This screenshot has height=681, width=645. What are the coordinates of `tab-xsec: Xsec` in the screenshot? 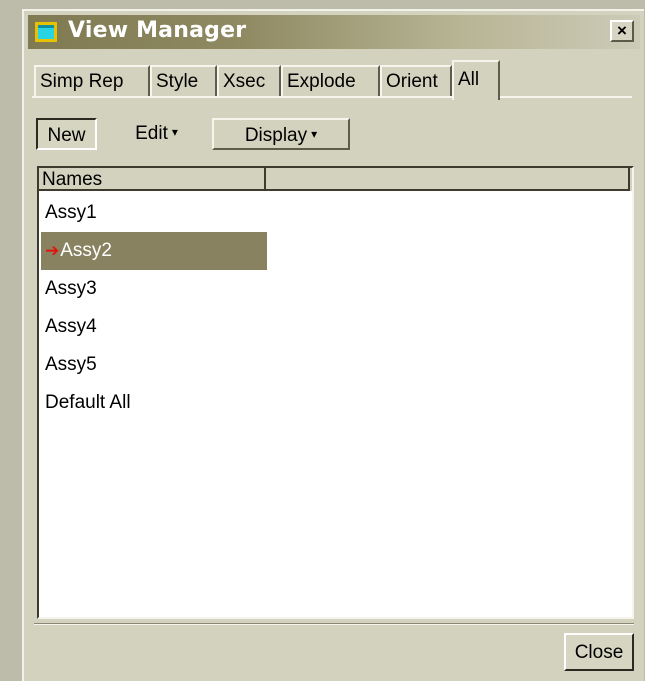 It's located at (249, 81).